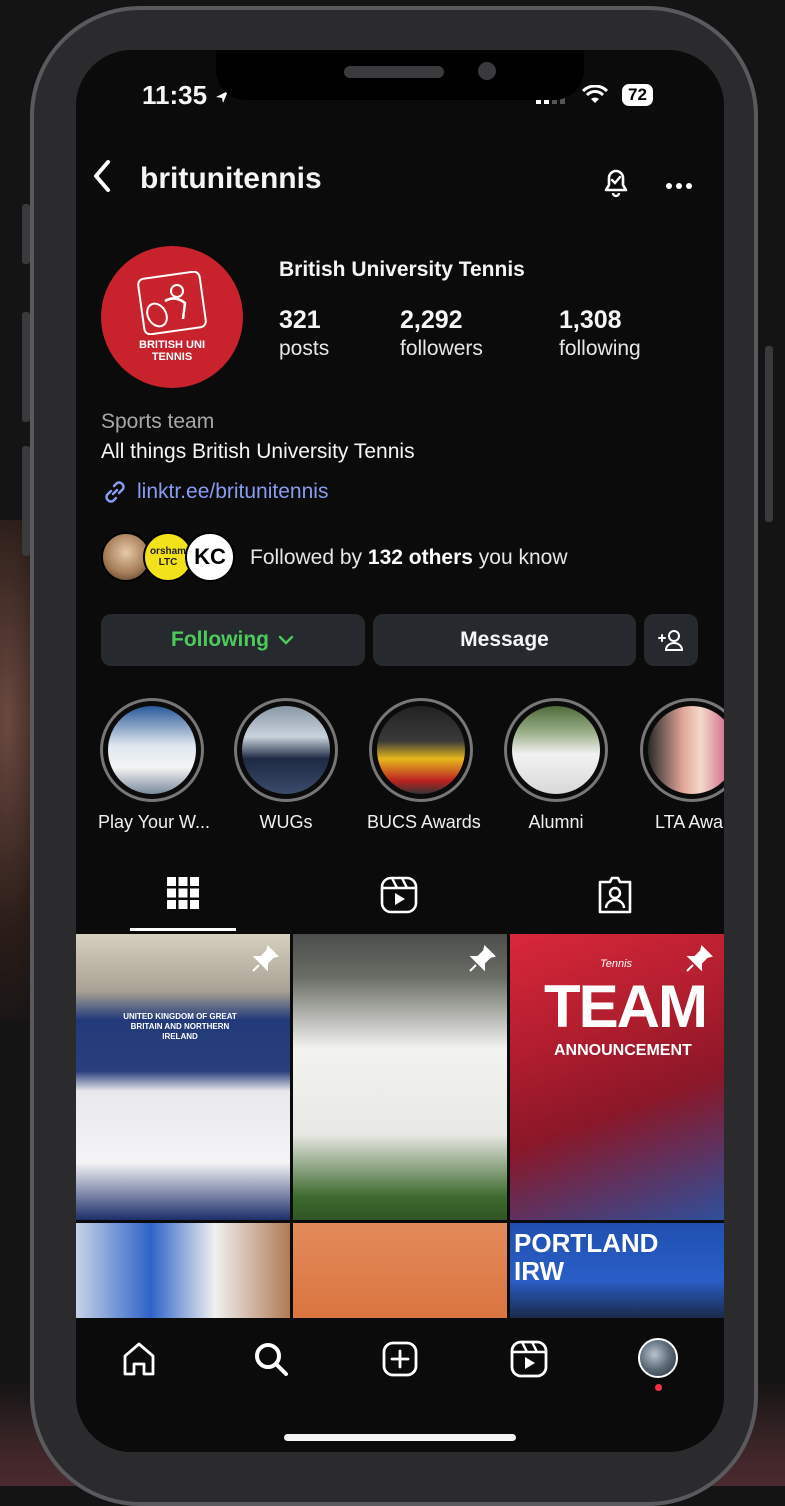 Image resolution: width=785 pixels, height=1506 pixels. Describe the element at coordinates (637, 95) in the screenshot. I see `battery-indicator: 72` at that location.